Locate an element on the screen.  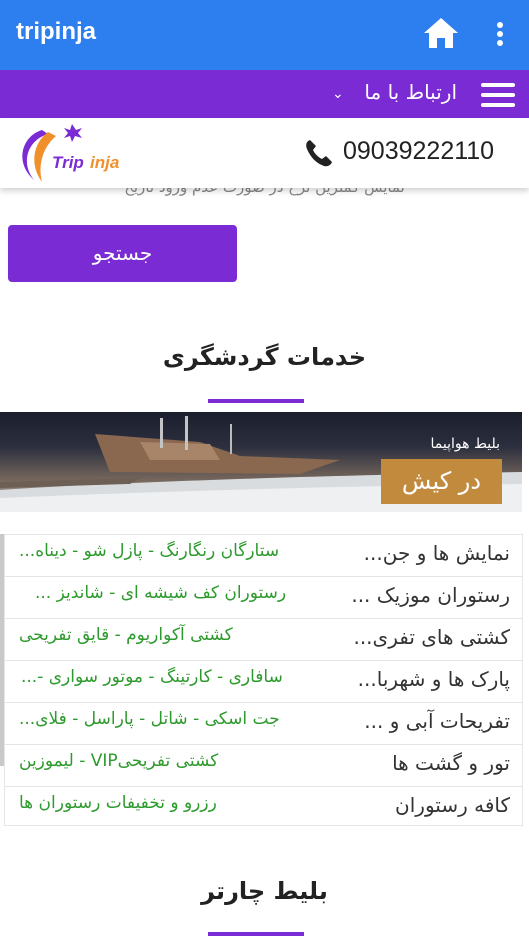
home-icon is located at coordinates (441, 33).